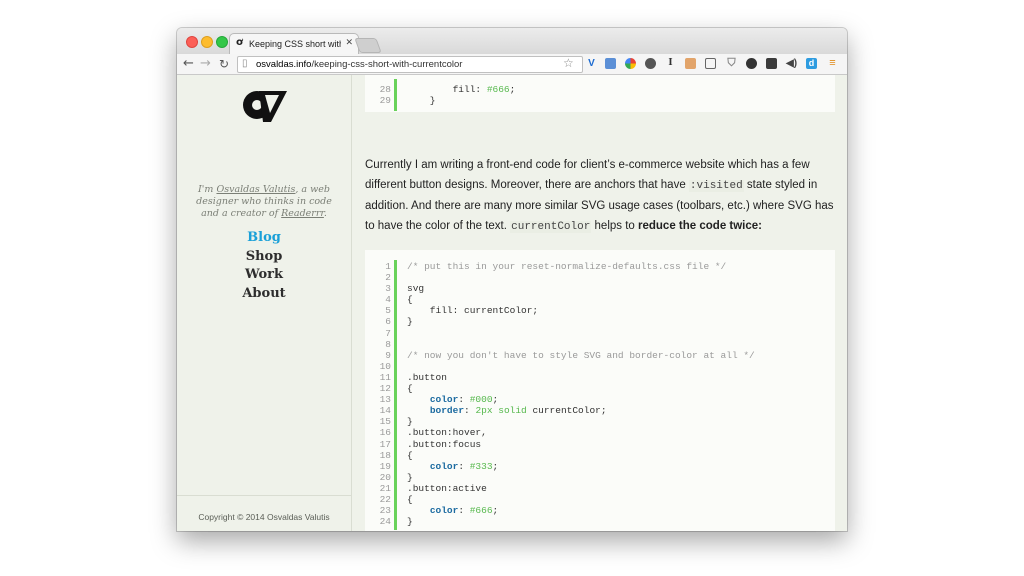 The width and height of the screenshot is (1024, 576). I want to click on nav-blog: Blog, so click(264, 238).